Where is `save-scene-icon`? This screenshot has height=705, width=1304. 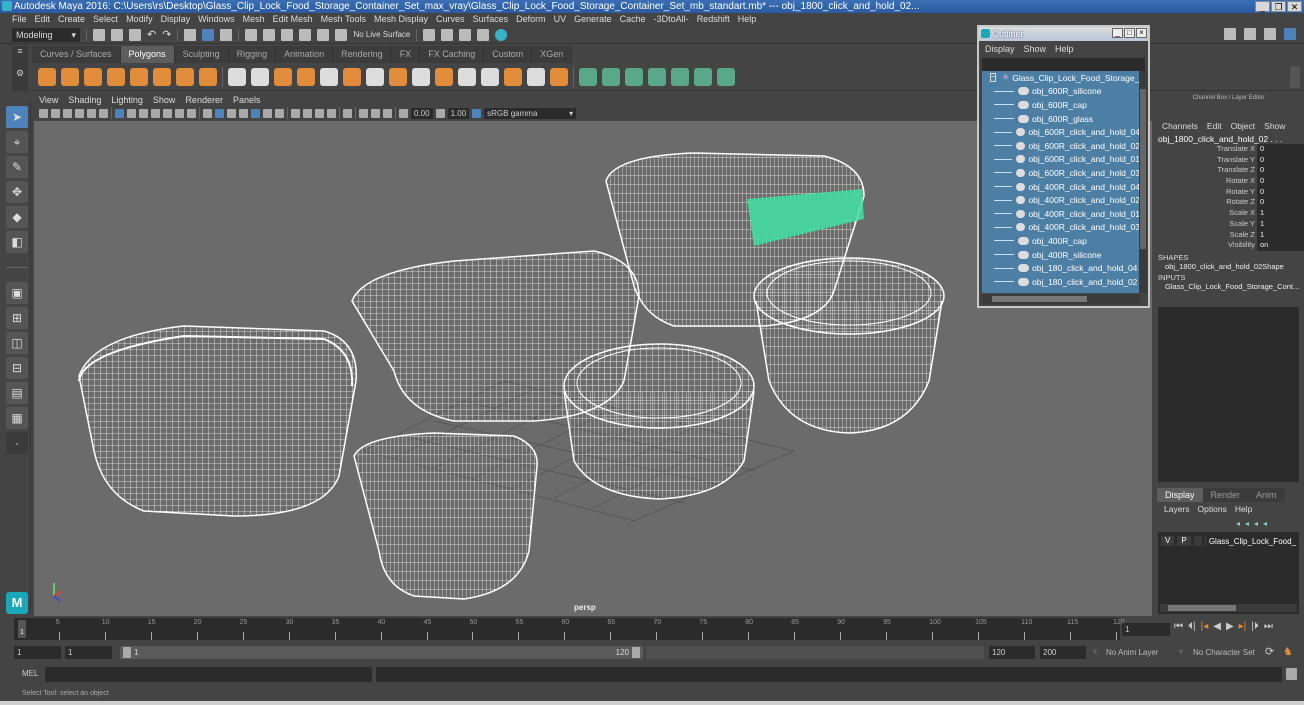
save-scene-icon is located at coordinates (135, 34).